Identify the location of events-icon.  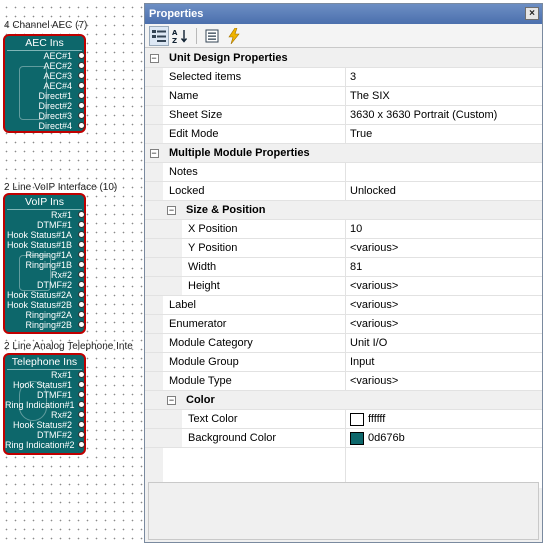
(234, 36).